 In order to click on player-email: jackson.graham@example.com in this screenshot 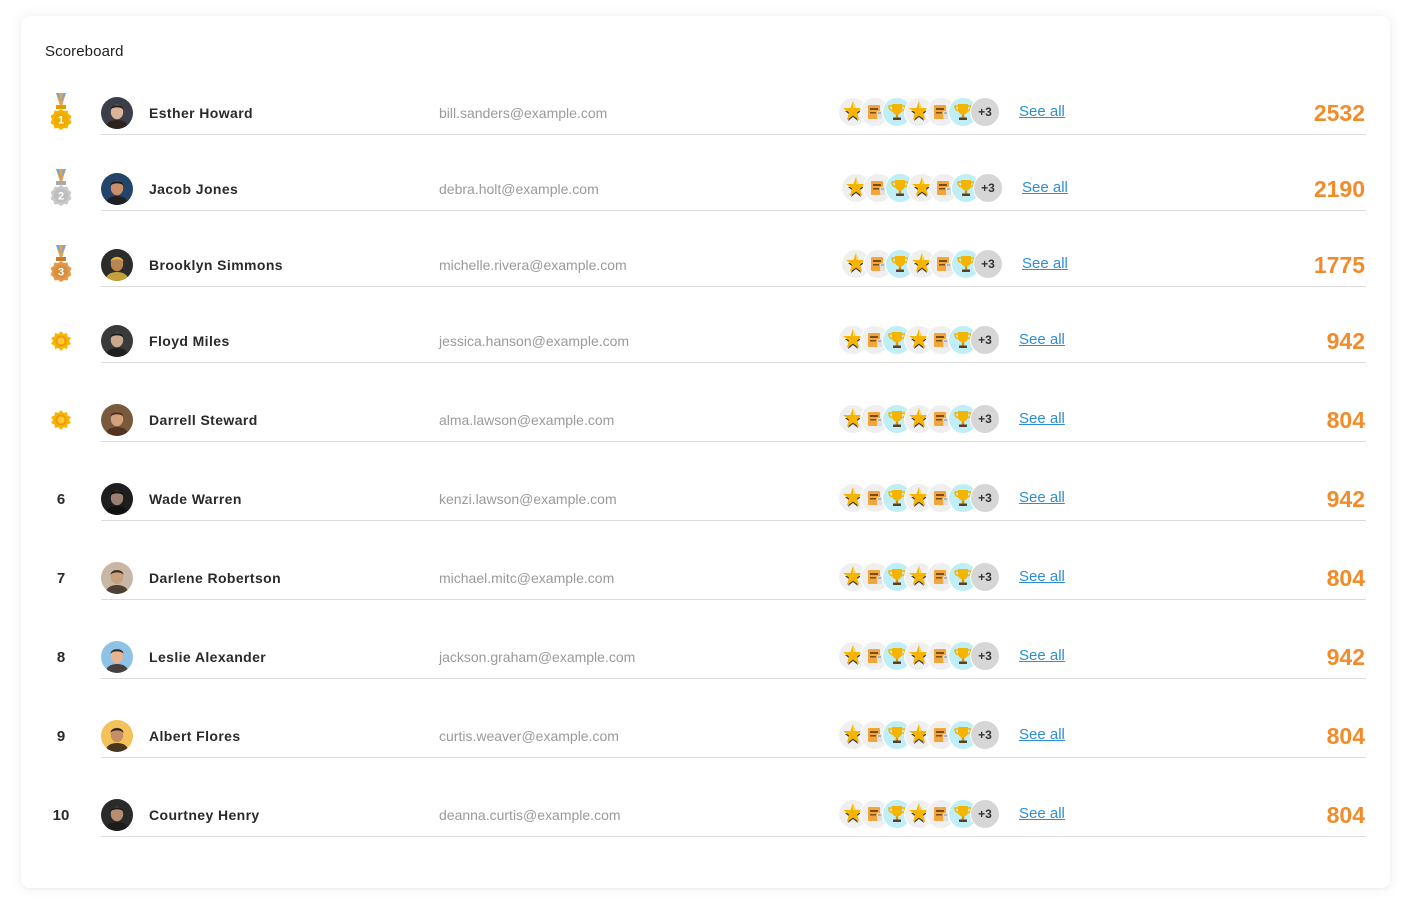, I will do `click(537, 657)`.